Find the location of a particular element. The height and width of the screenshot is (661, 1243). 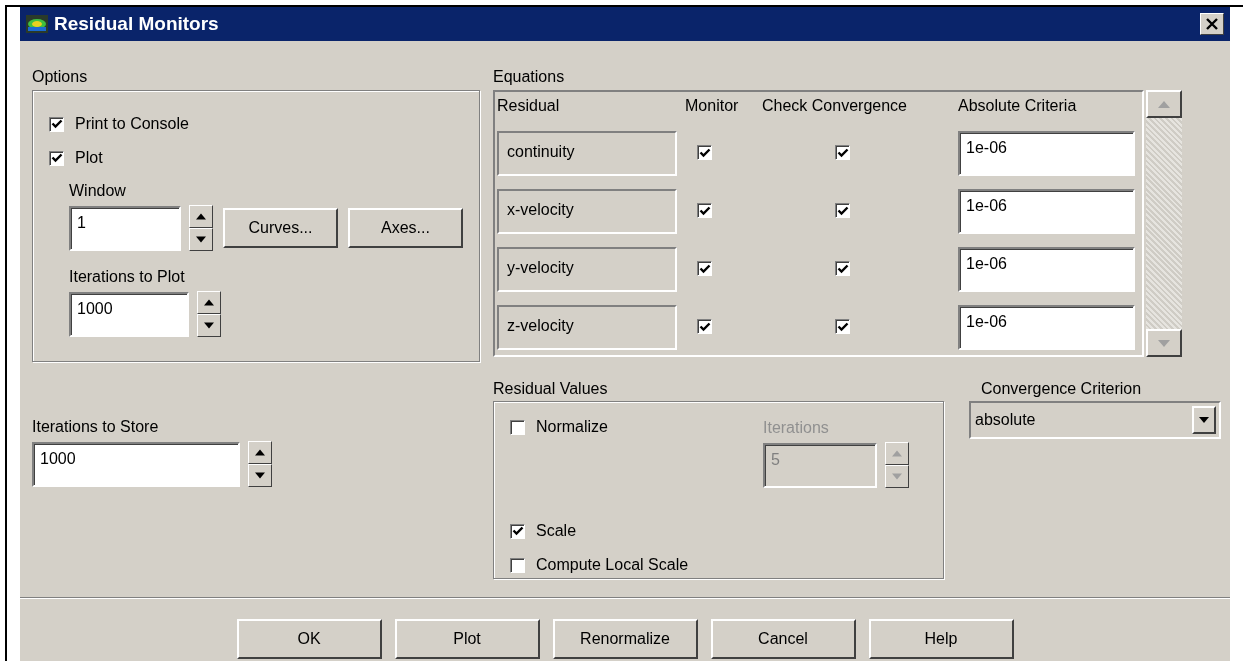

up-arrow-icon is located at coordinates (1164, 104).